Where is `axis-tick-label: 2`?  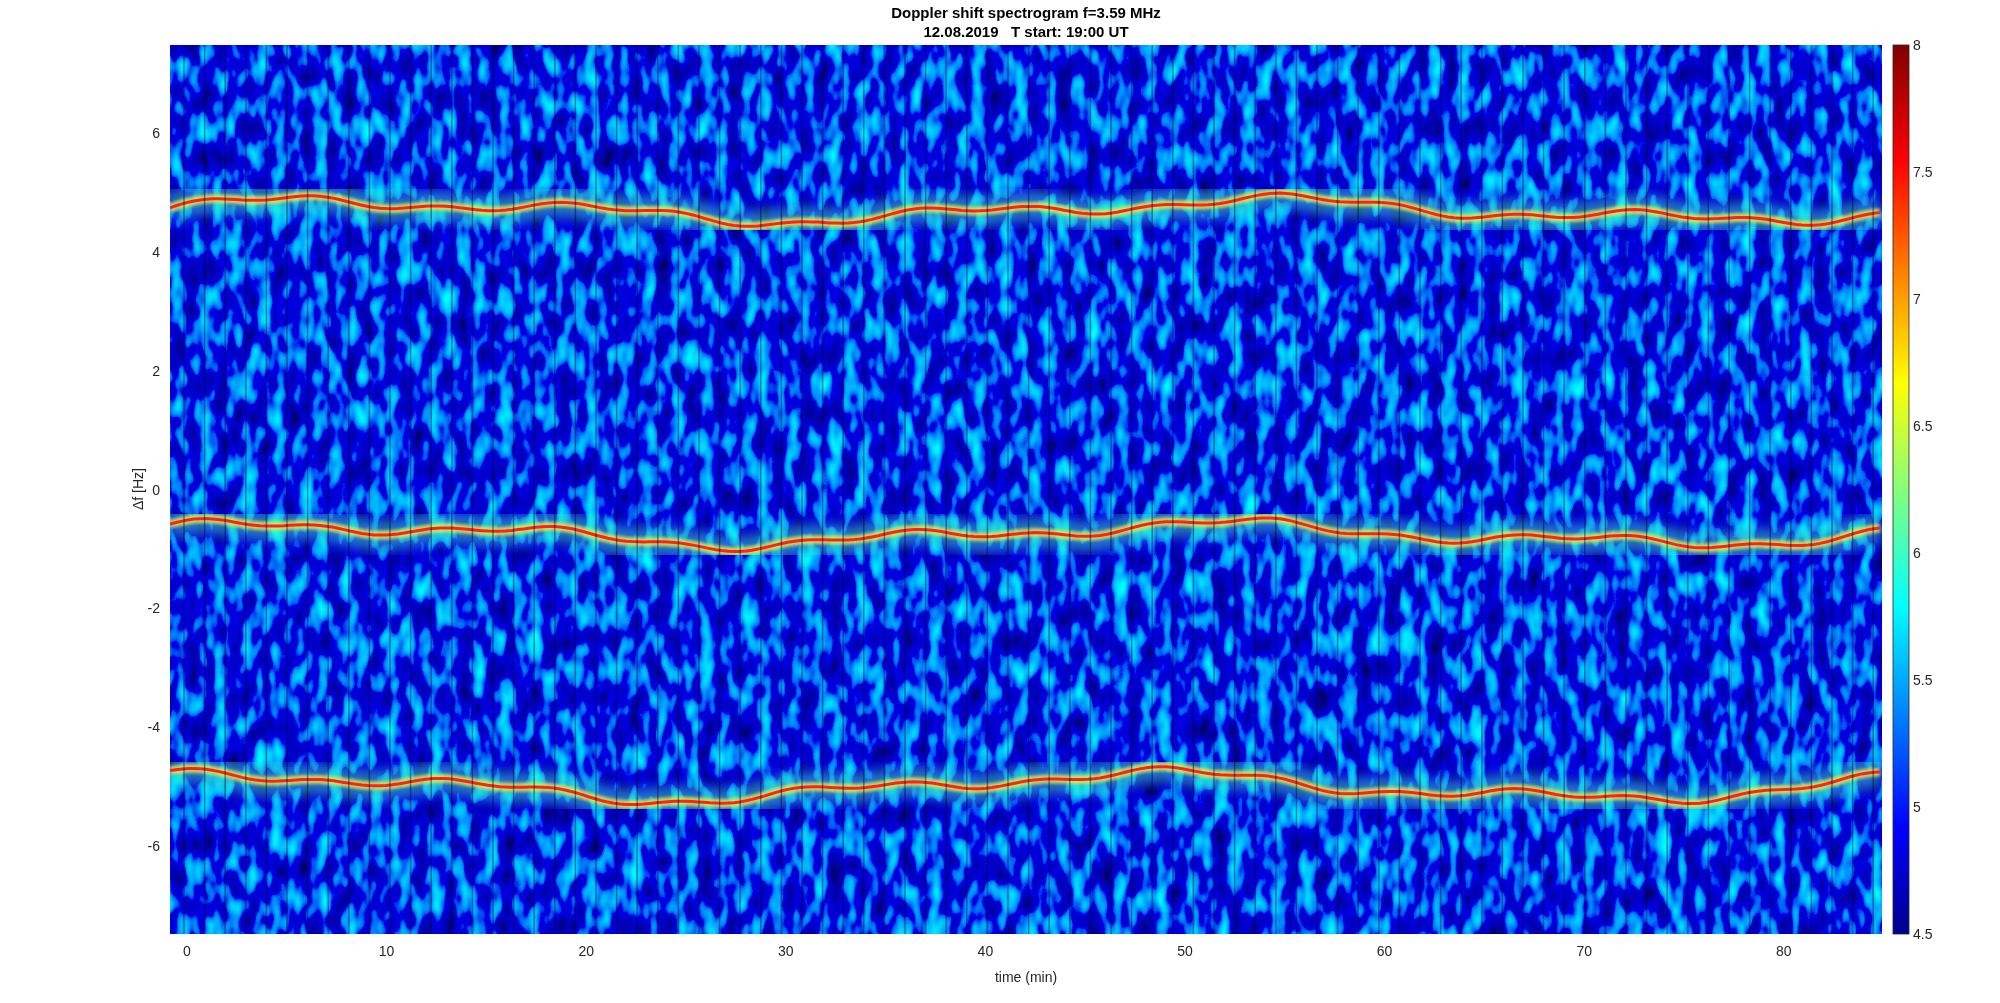
axis-tick-label: 2 is located at coordinates (156, 370).